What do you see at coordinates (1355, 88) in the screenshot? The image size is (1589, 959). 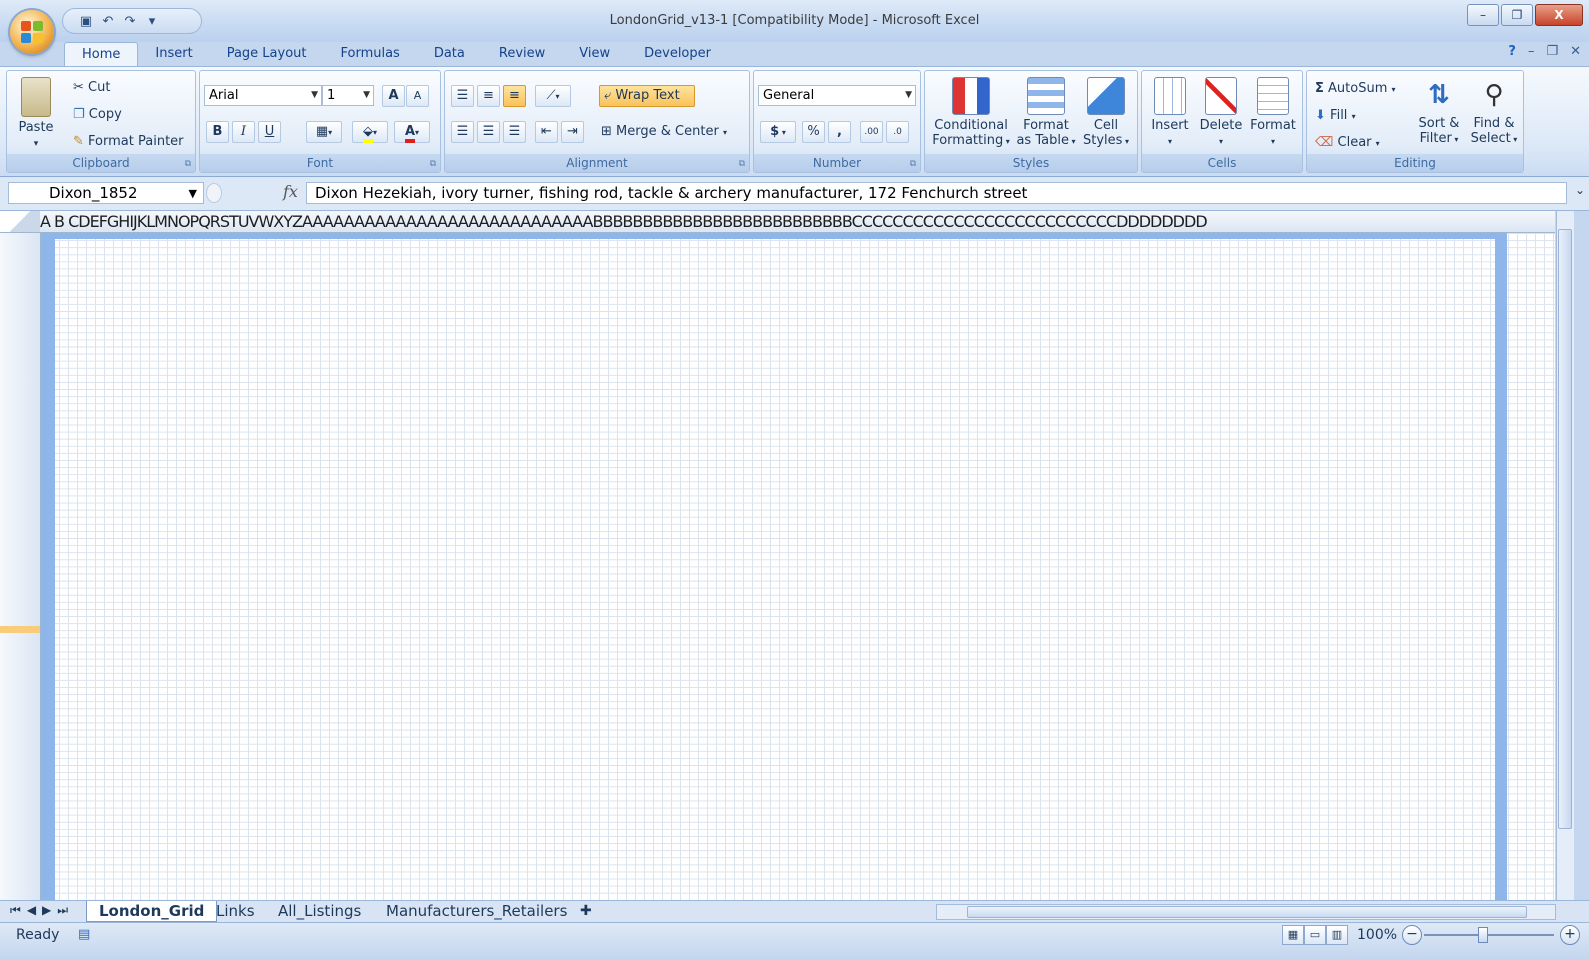 I see `autosum-button: Σ AutoSum ▾` at bounding box center [1355, 88].